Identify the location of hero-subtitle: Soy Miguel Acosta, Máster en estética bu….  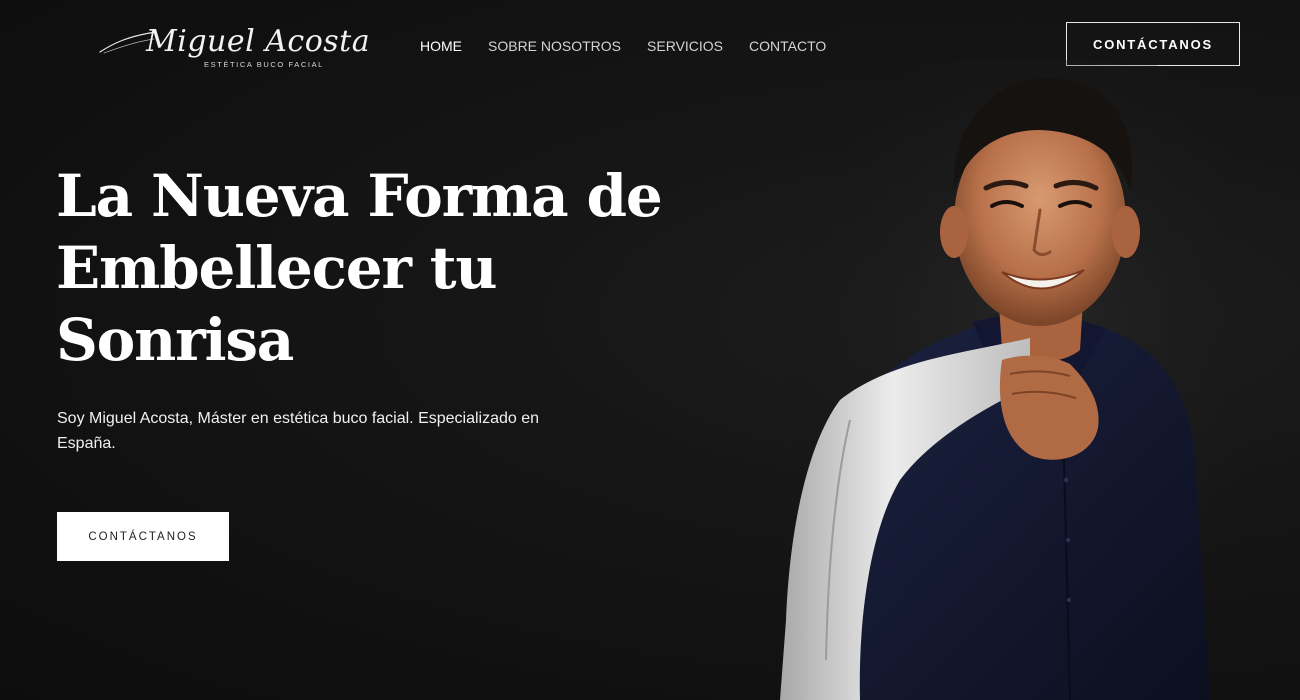
(298, 431).